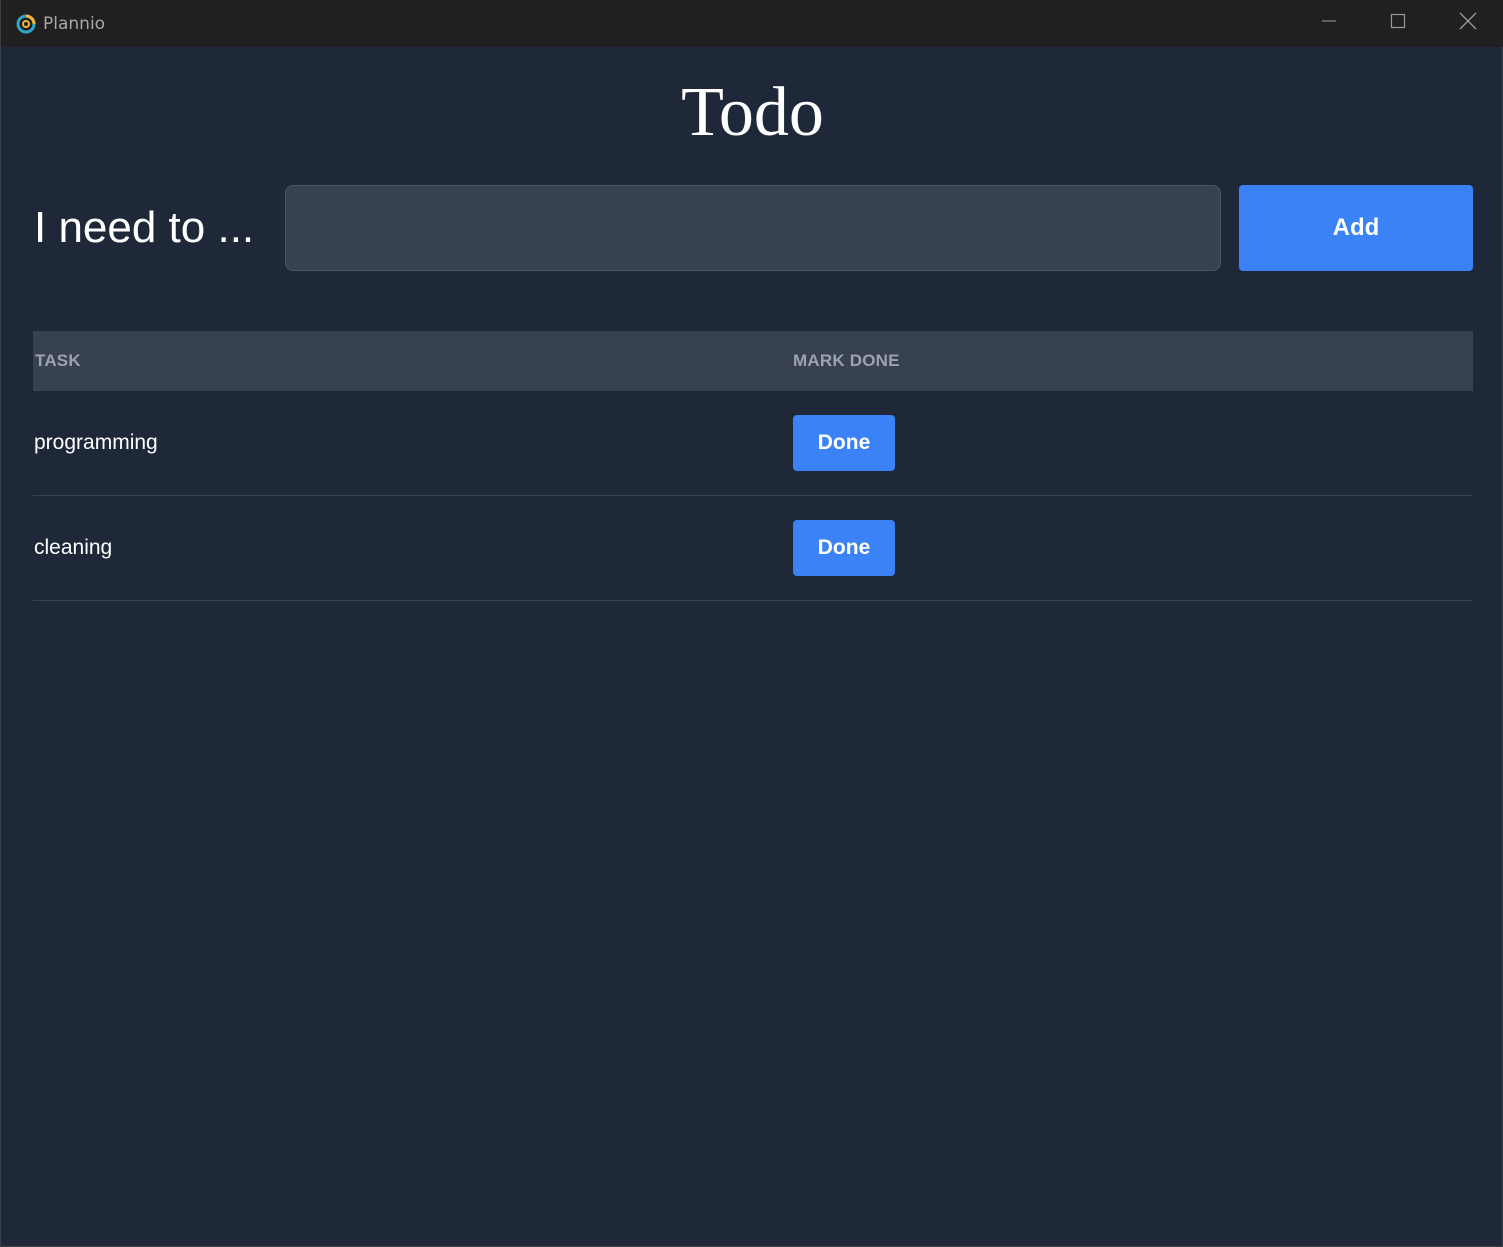 The width and height of the screenshot is (1503, 1247). What do you see at coordinates (753, 443) in the screenshot?
I see `table-row: programming Done` at bounding box center [753, 443].